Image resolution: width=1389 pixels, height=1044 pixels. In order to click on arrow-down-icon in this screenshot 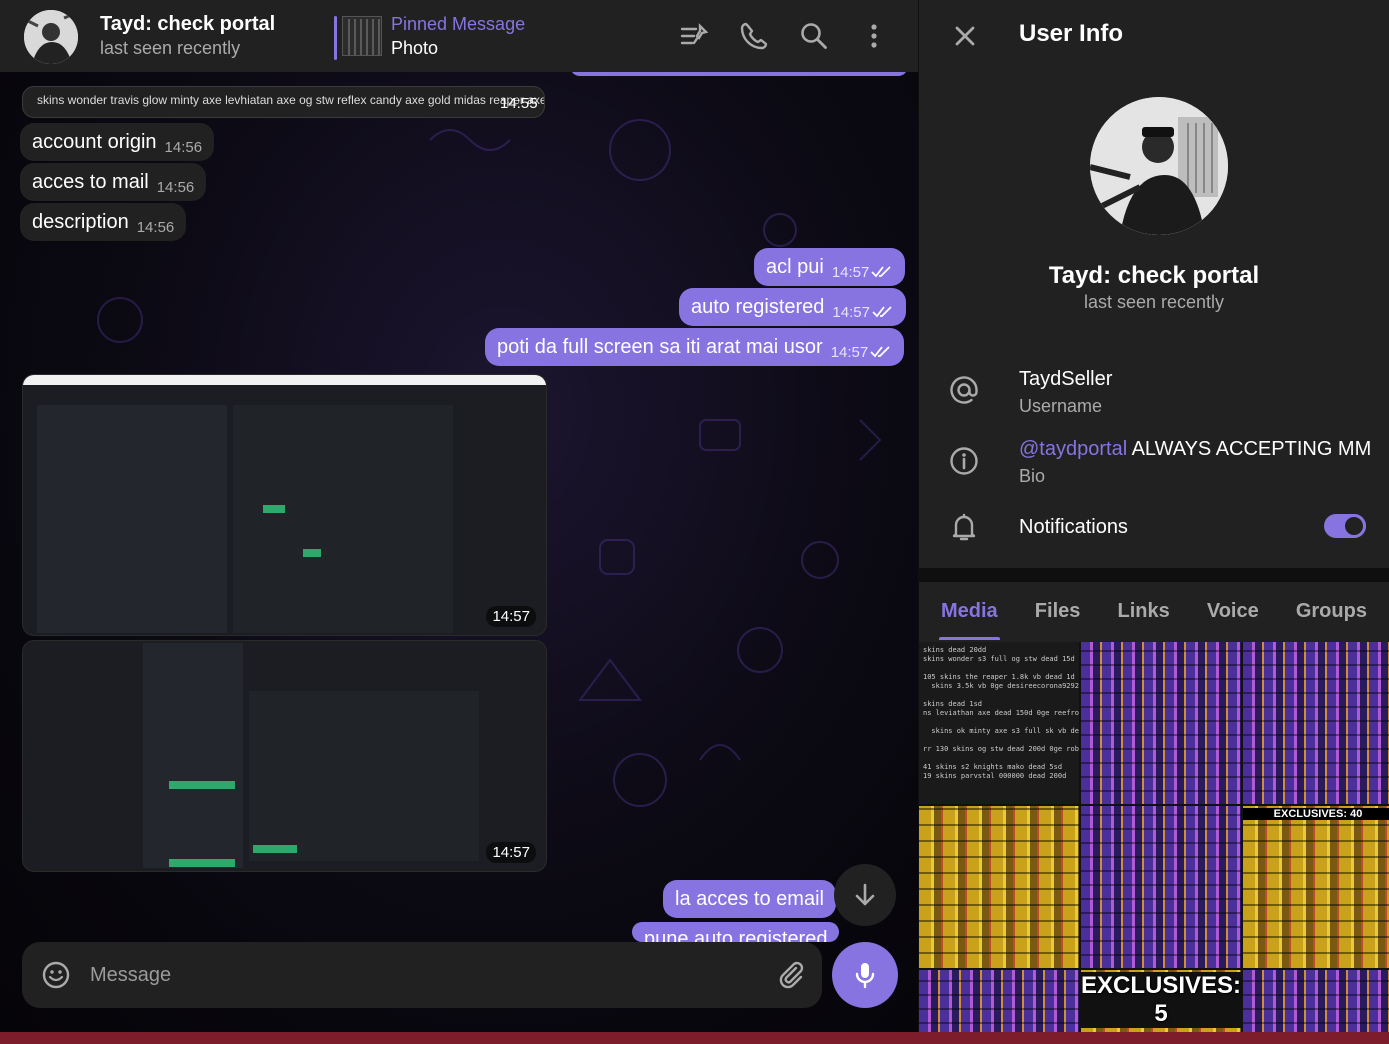, I will do `click(865, 894)`.